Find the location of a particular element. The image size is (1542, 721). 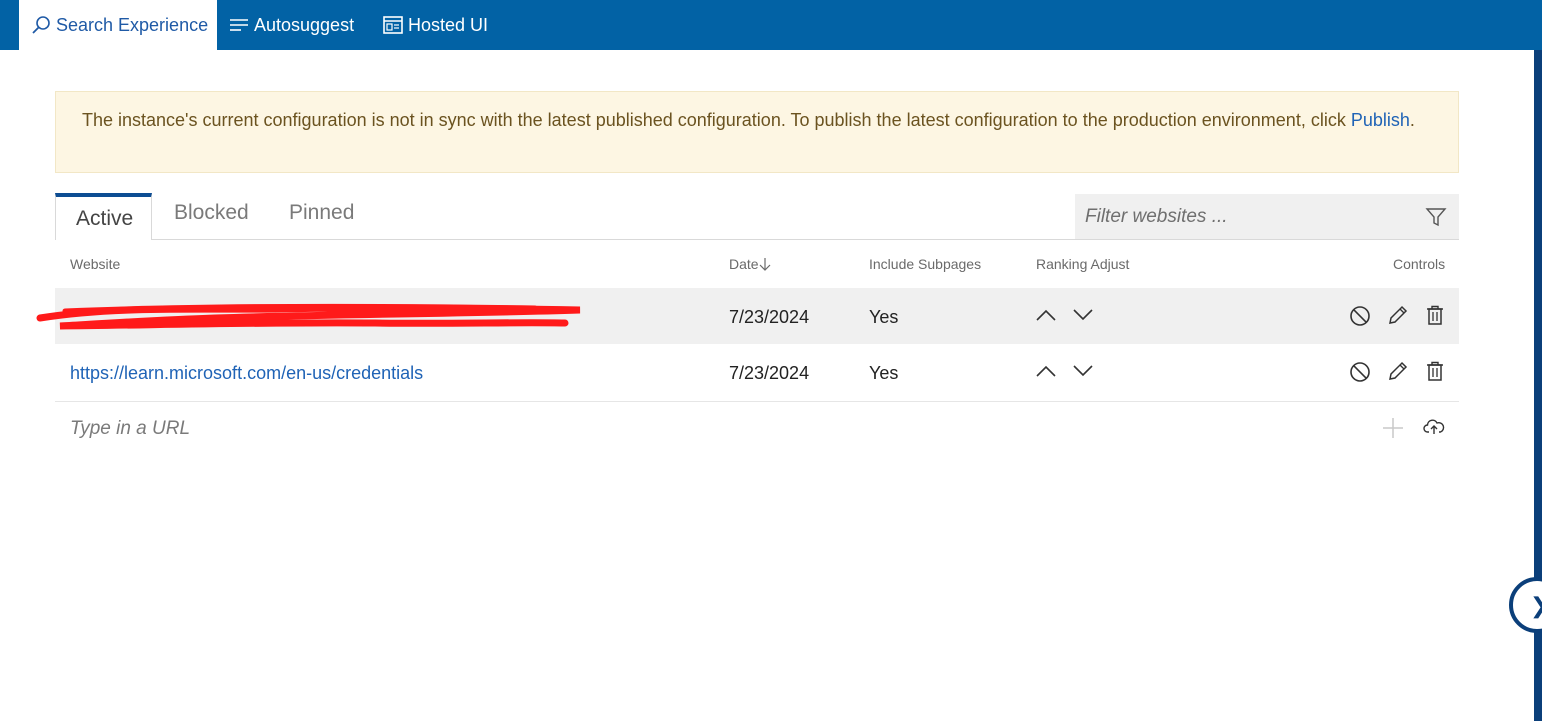

url-input is located at coordinates (705, 429).